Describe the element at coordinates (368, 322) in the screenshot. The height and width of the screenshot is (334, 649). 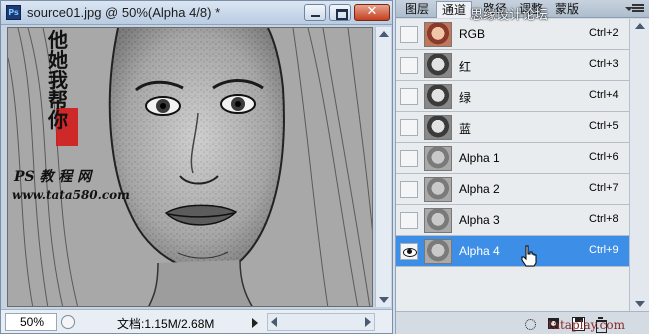
I see `scroll-right-icon` at that location.